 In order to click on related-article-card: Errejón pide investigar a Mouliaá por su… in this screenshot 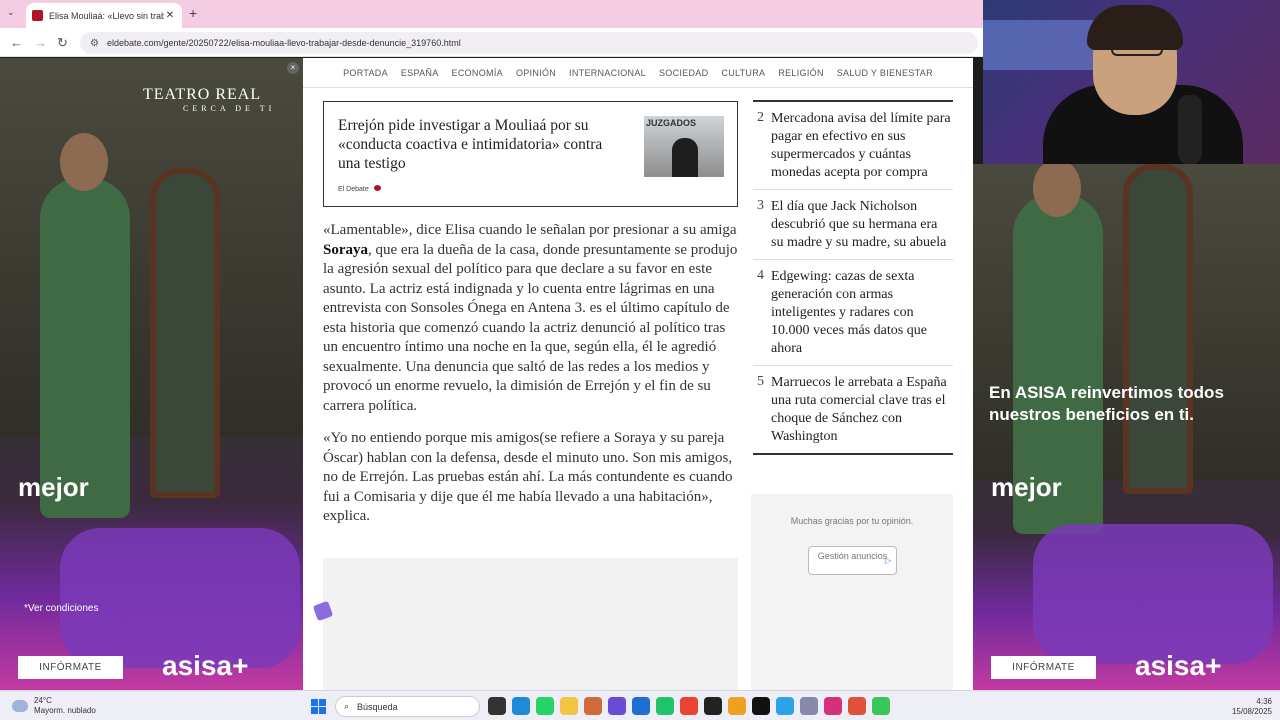, I will do `click(530, 154)`.